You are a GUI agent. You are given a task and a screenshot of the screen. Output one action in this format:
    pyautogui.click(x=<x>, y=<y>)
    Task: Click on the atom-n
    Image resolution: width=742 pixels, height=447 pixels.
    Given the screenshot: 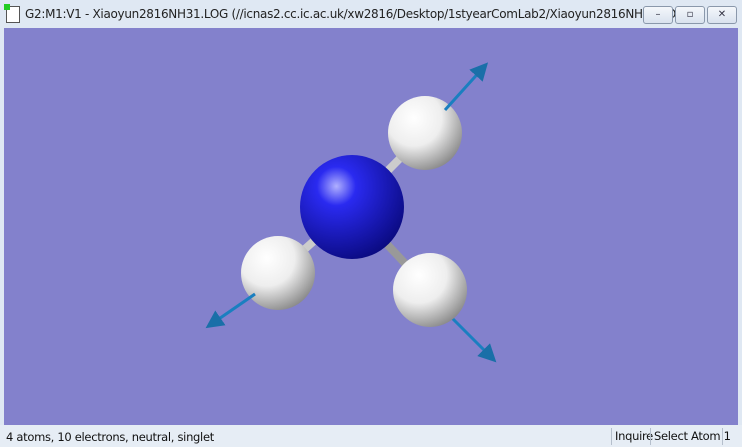 What is the action you would take?
    pyautogui.click(x=352, y=207)
    